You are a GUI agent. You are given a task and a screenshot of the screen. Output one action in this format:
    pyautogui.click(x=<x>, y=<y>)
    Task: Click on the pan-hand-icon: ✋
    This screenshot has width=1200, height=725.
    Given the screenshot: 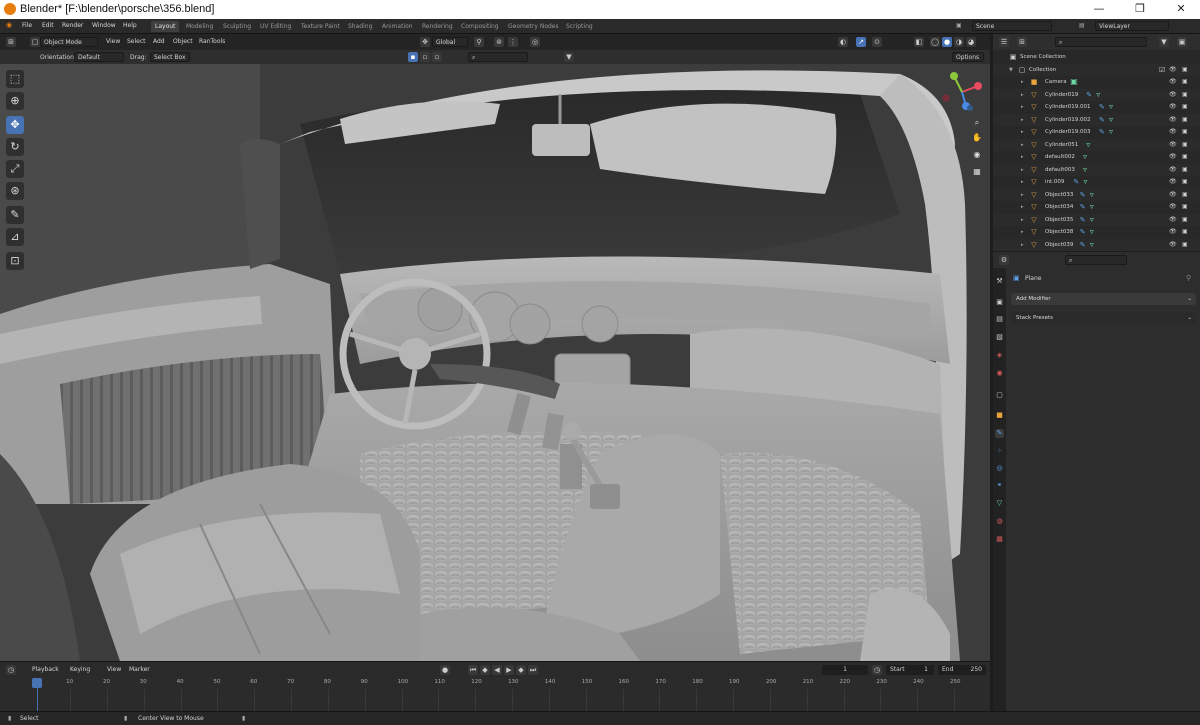 What is the action you would take?
    pyautogui.click(x=977, y=138)
    